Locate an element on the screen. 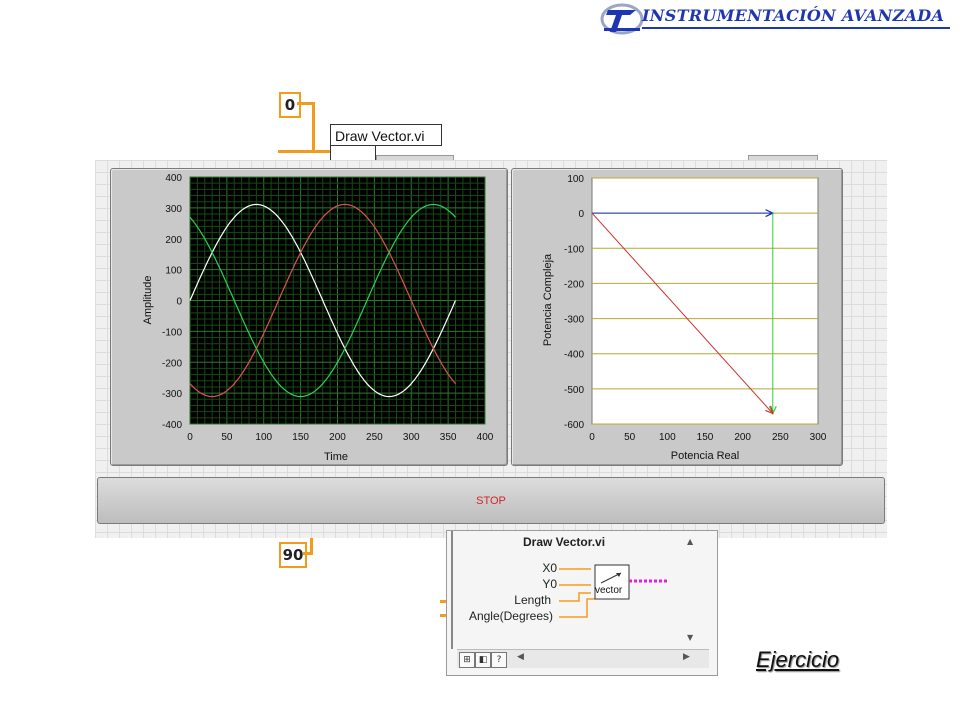 The image size is (960, 720). plot-area is located at coordinates (705, 301).